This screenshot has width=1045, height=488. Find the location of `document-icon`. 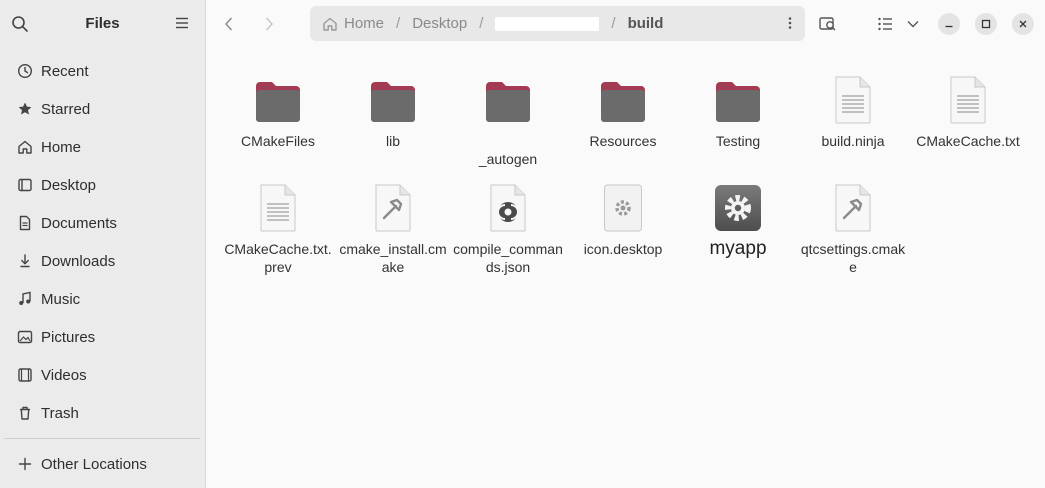

document-icon is located at coordinates (25, 223).